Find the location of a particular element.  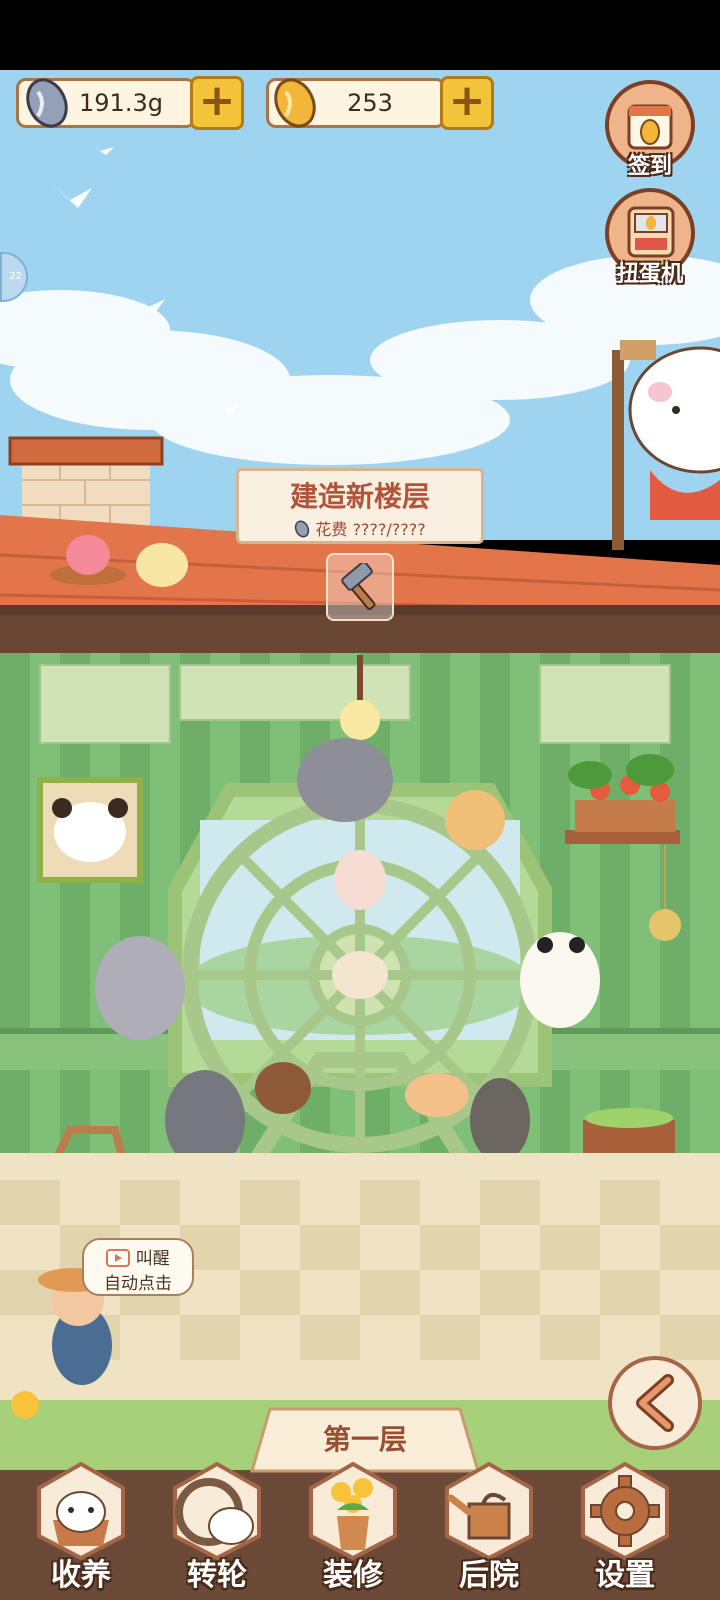

gacha-machine-icon is located at coordinates (651, 232).